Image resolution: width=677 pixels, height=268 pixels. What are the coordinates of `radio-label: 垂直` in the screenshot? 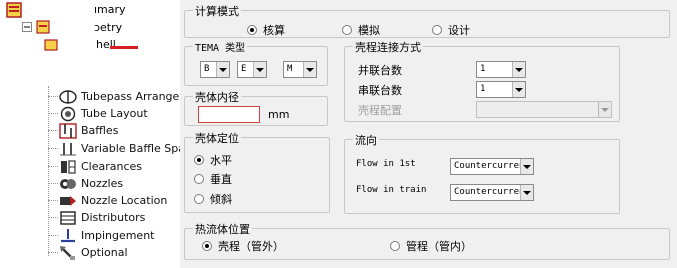 It's located at (221, 179).